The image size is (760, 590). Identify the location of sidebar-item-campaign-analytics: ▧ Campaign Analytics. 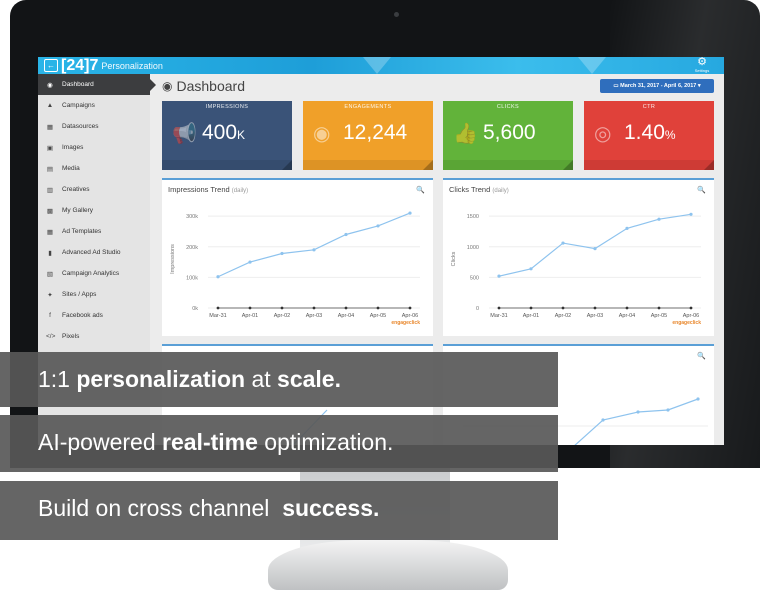
(94, 273).